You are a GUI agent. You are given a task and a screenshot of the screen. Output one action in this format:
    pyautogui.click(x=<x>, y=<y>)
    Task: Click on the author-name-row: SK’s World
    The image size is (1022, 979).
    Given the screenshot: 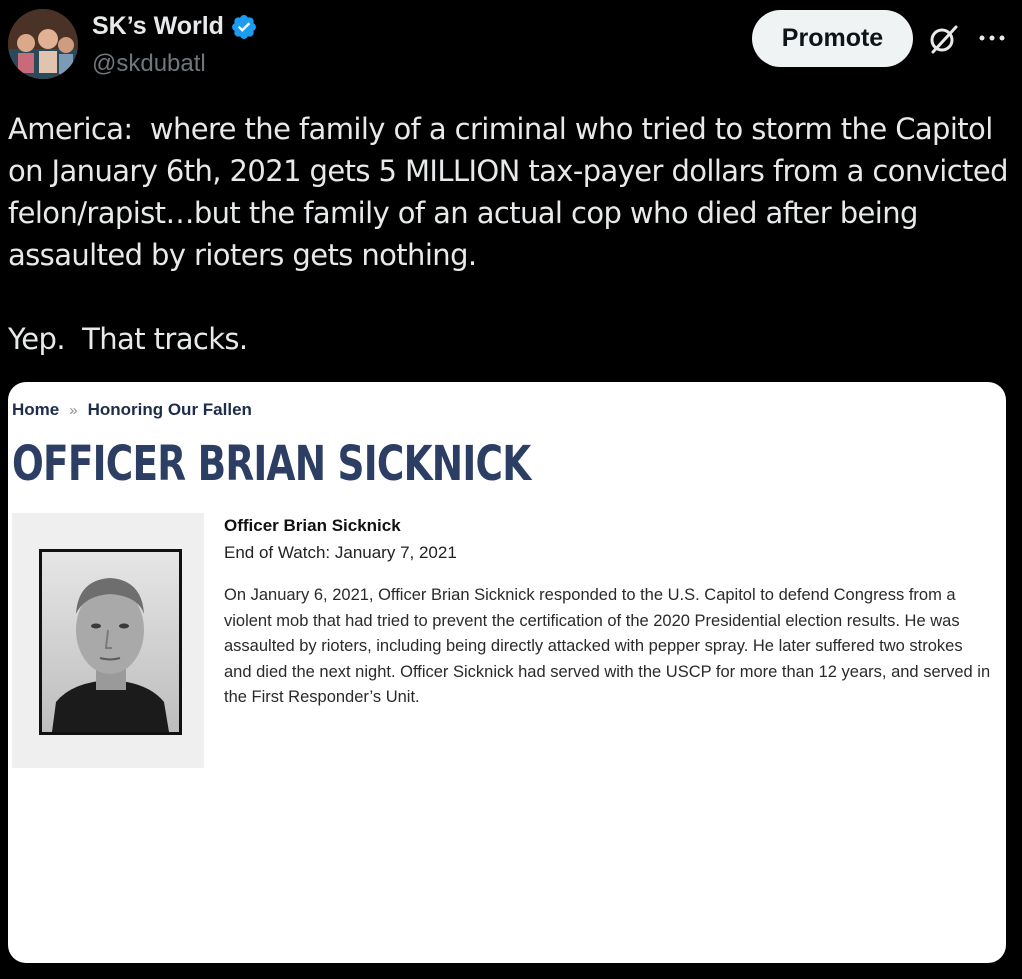 What is the action you would take?
    pyautogui.click(x=175, y=26)
    